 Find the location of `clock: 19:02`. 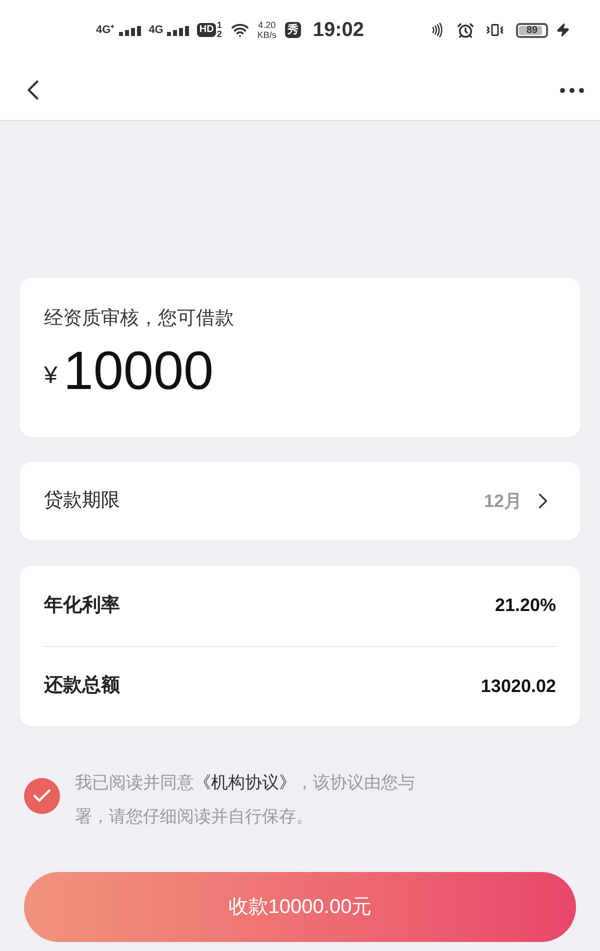

clock: 19:02 is located at coordinates (338, 30).